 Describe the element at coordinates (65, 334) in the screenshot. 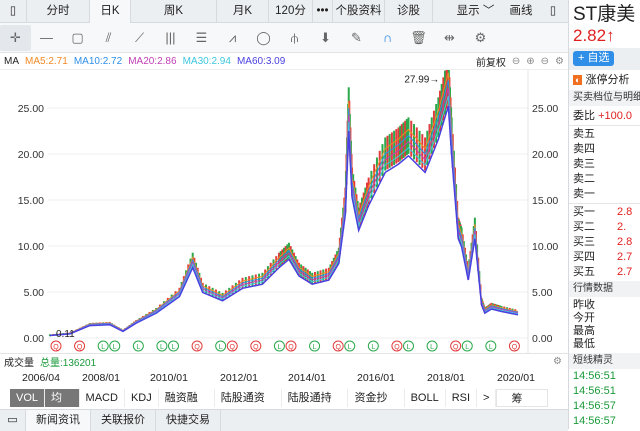

I see `min-price-label: 0.11` at that location.